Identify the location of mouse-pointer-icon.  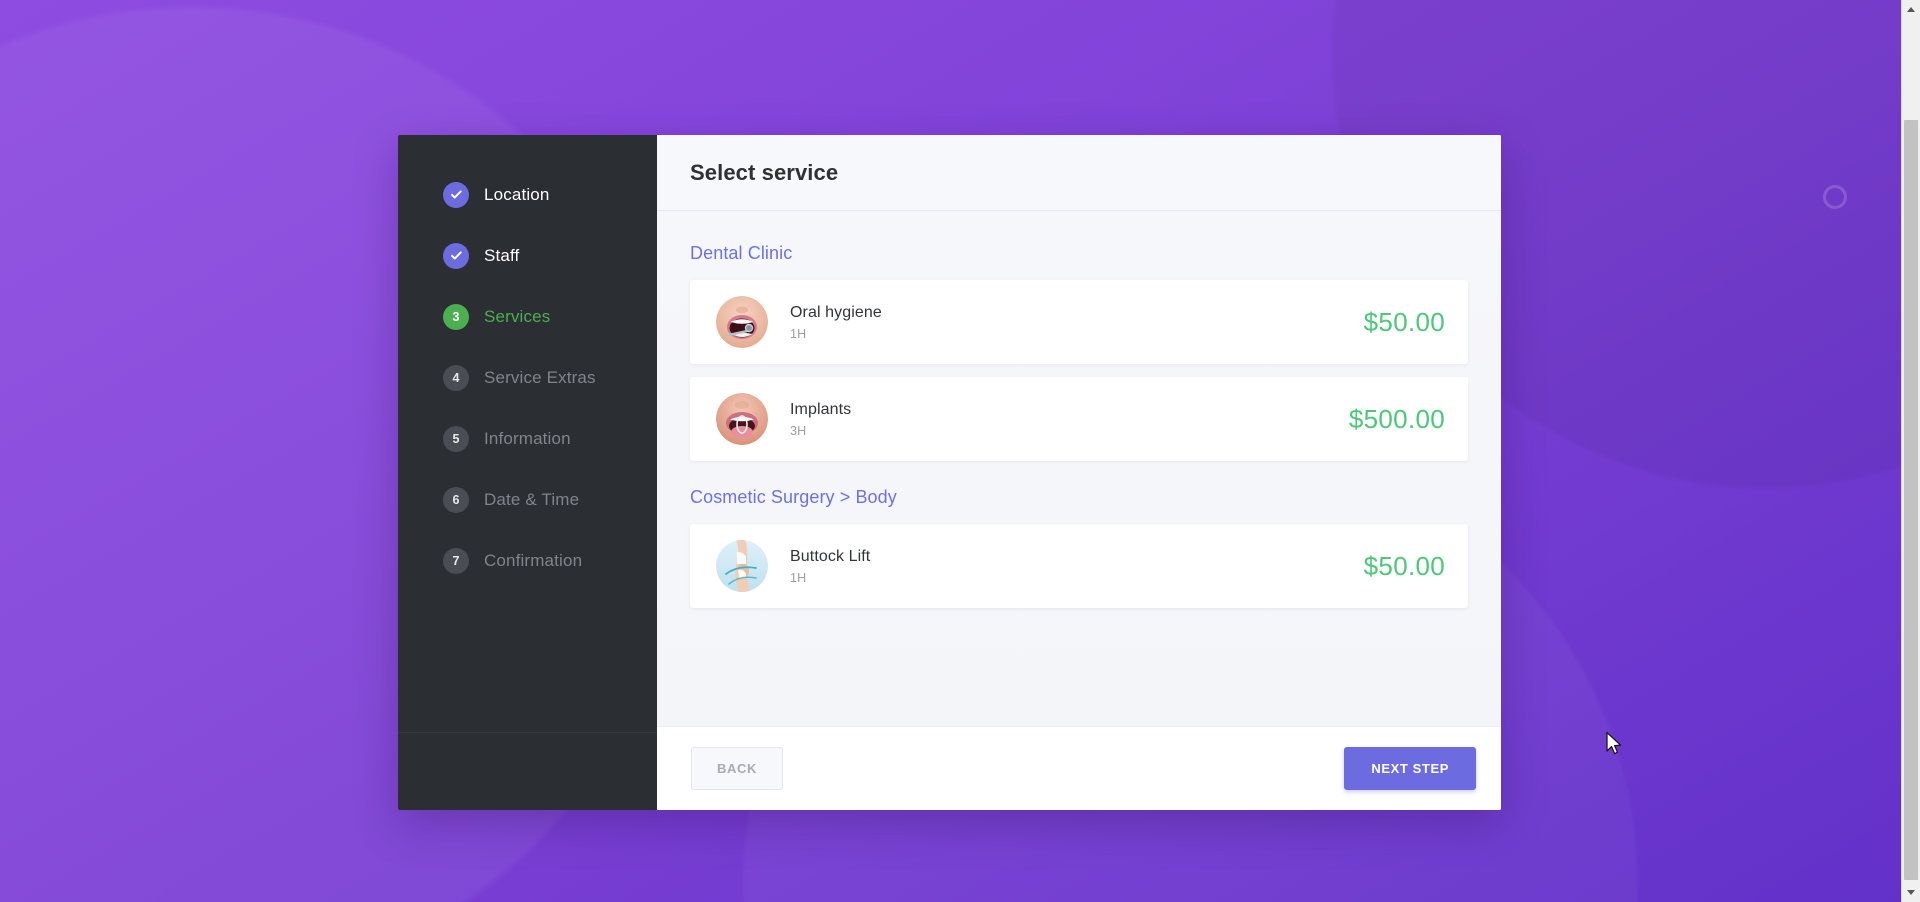
(1614, 743).